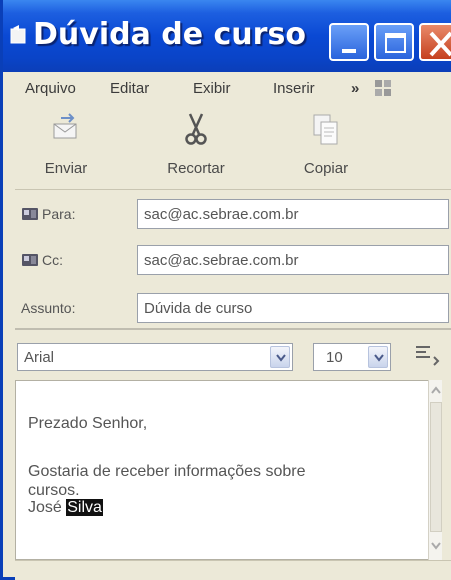 This screenshot has height=580, width=451. I want to click on subject-row: Assunto: Dúvida de curso, so click(233, 308).